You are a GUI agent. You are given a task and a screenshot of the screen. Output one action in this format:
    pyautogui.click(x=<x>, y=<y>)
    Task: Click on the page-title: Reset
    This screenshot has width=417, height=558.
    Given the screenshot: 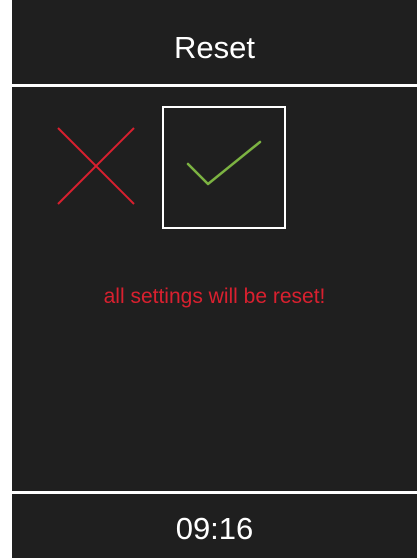 What is the action you would take?
    pyautogui.click(x=214, y=47)
    